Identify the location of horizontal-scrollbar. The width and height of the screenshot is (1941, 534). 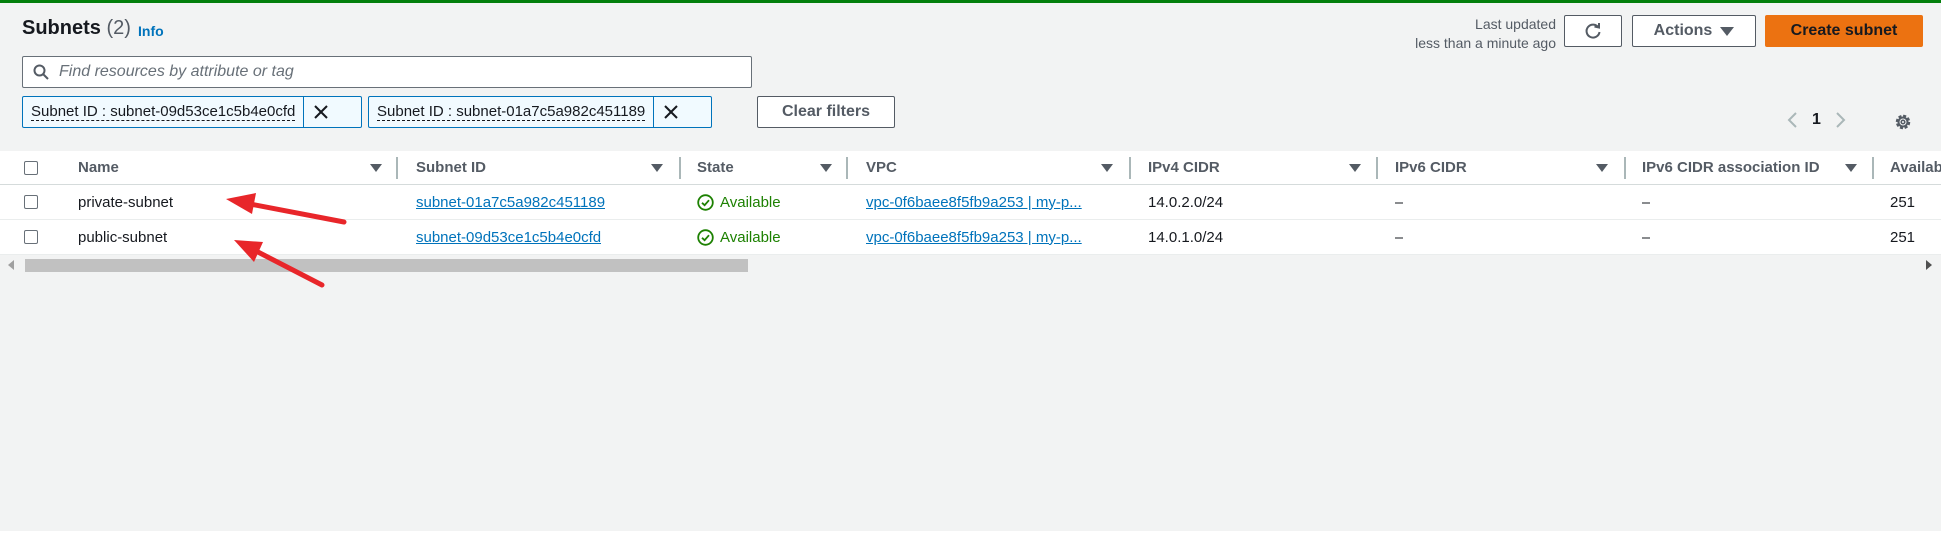
(970, 264).